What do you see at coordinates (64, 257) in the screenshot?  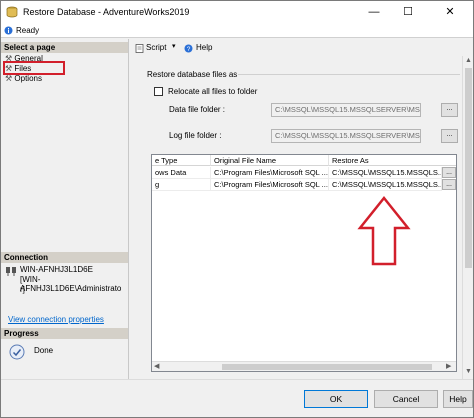 I see `connection-heading: Connection` at bounding box center [64, 257].